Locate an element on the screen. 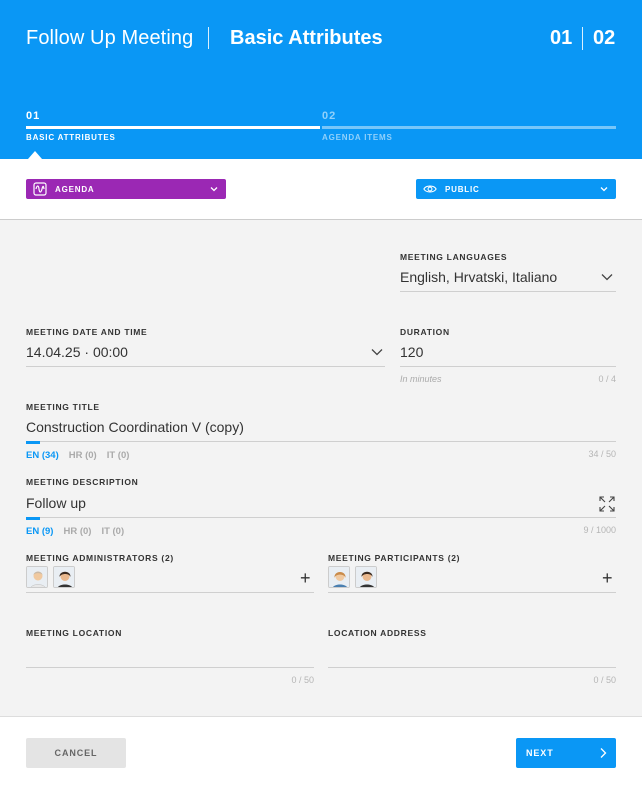 The width and height of the screenshot is (642, 786). wizard-footer: CANCEL NEXT is located at coordinates (321, 751).